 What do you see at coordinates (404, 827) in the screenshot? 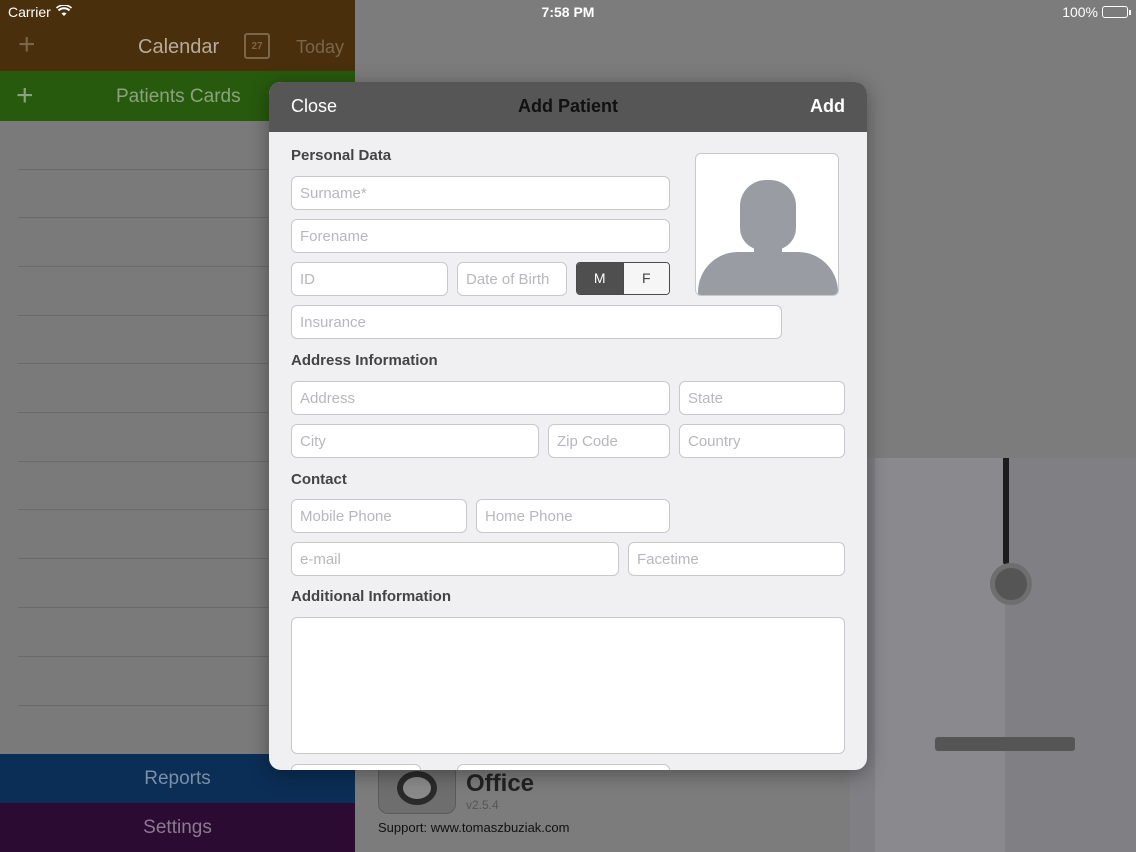
I see `support-label: Support:` at bounding box center [404, 827].